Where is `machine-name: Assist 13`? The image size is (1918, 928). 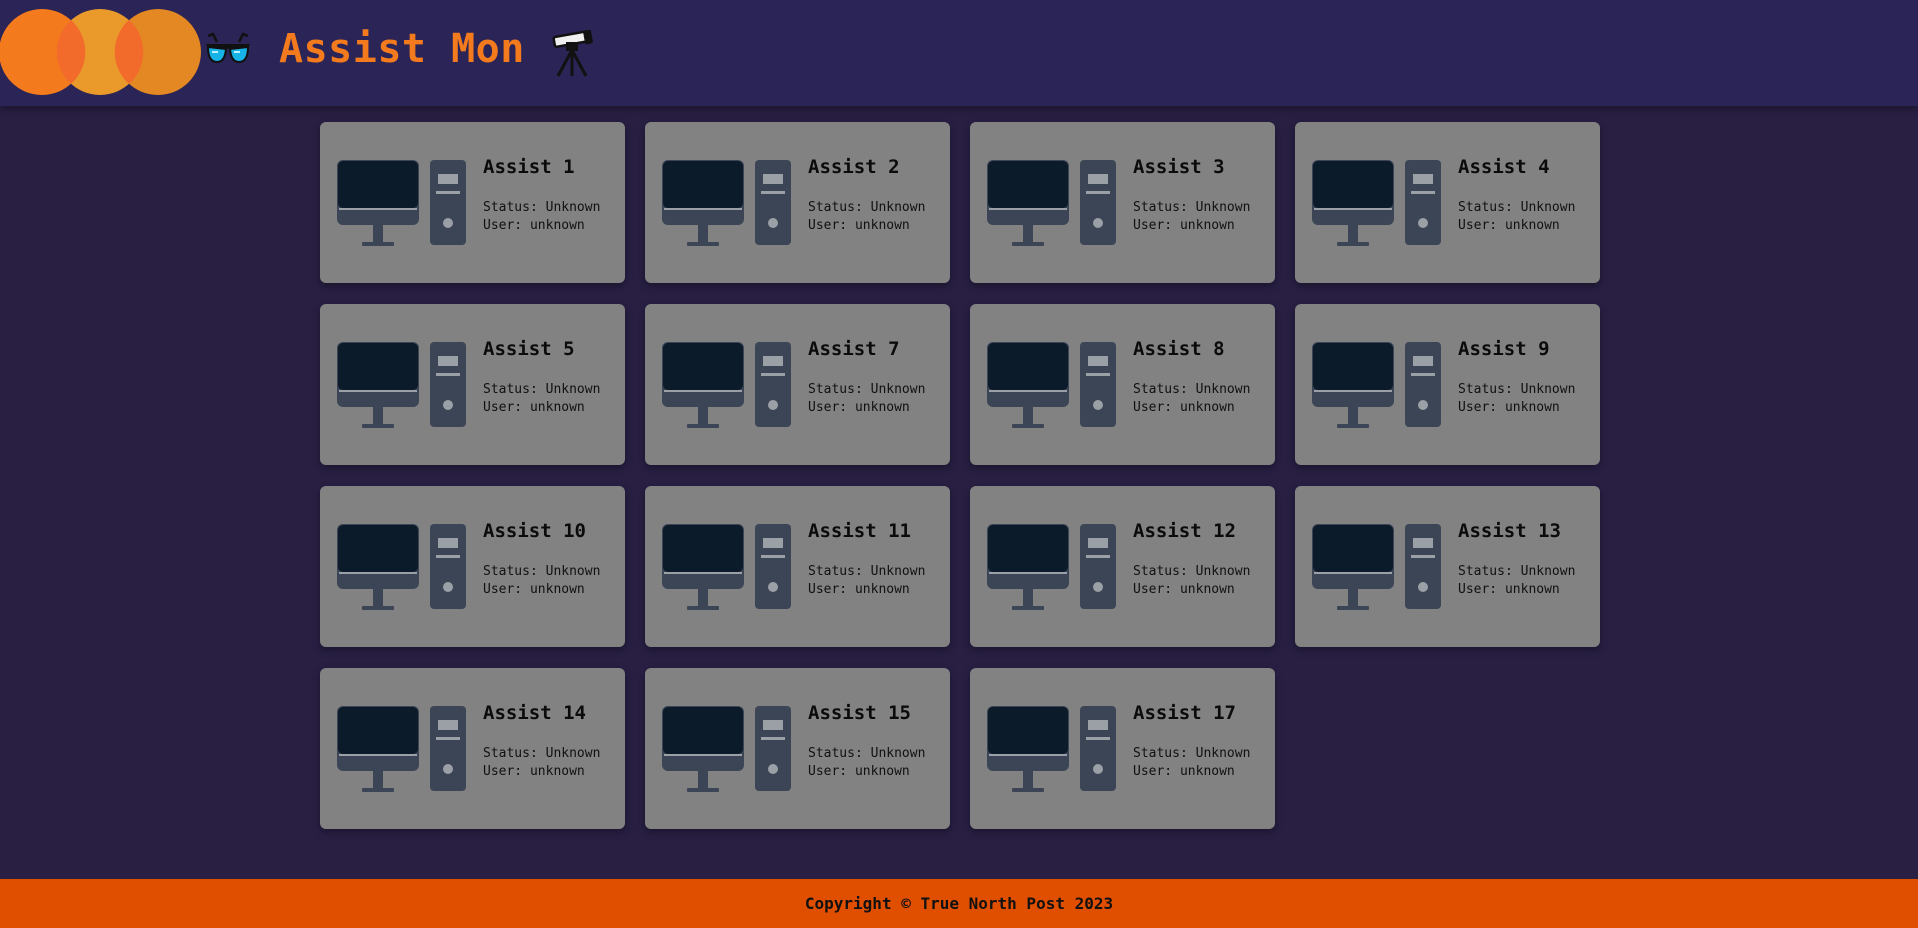
machine-name: Assist 13 is located at coordinates (1509, 531).